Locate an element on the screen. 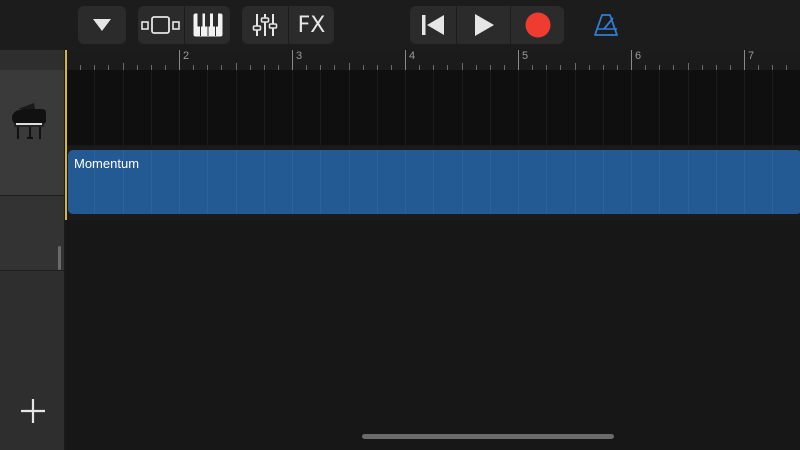 This screenshot has height=450, width=800. rewind-to-start-icon is located at coordinates (433, 25).